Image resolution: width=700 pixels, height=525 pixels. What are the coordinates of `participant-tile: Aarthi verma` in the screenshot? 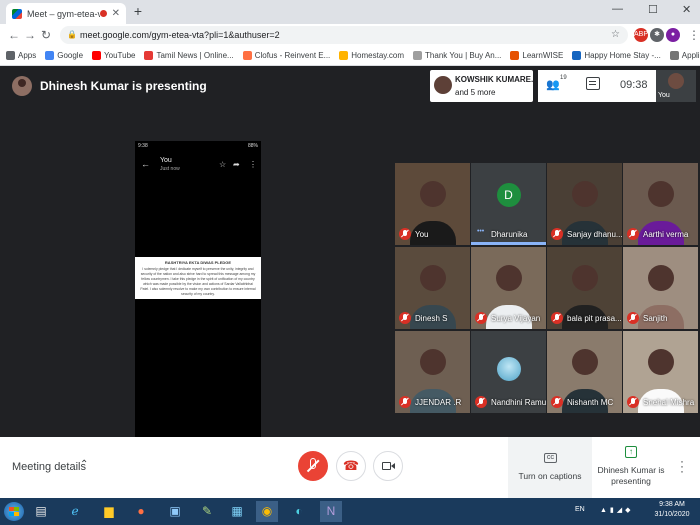 It's located at (660, 204).